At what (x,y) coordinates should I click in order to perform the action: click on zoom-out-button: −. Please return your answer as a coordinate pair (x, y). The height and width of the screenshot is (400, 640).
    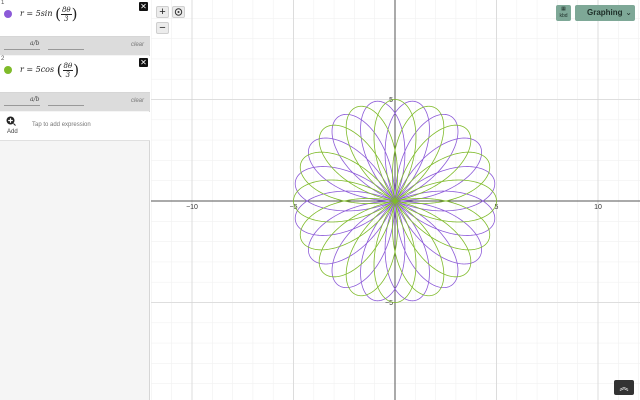
    Looking at the image, I should click on (162, 28).